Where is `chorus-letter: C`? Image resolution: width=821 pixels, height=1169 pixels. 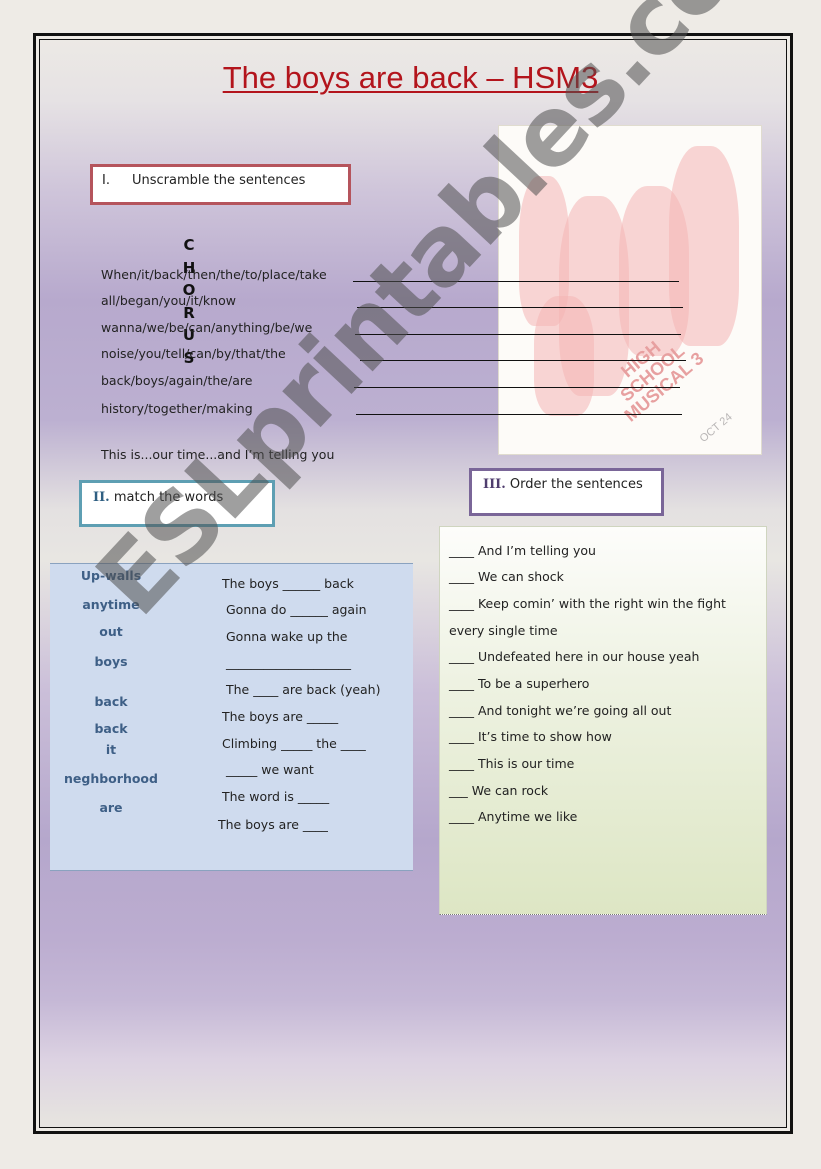
chorus-letter: C is located at coordinates (189, 245).